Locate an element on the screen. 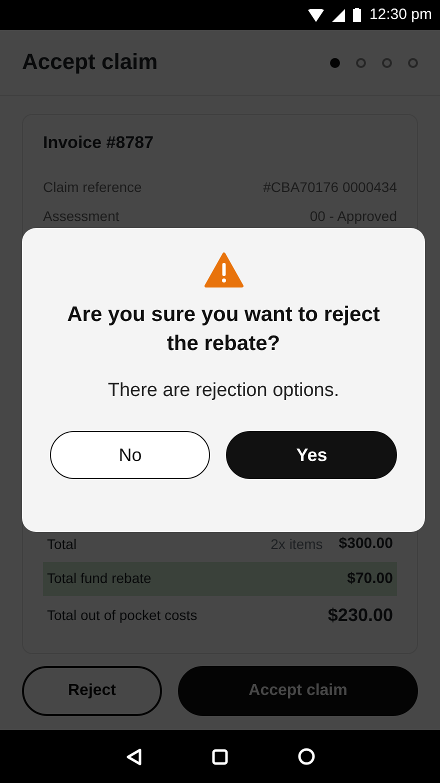 Image resolution: width=440 pixels, height=783 pixels. confirm-button: Yes is located at coordinates (311, 455).